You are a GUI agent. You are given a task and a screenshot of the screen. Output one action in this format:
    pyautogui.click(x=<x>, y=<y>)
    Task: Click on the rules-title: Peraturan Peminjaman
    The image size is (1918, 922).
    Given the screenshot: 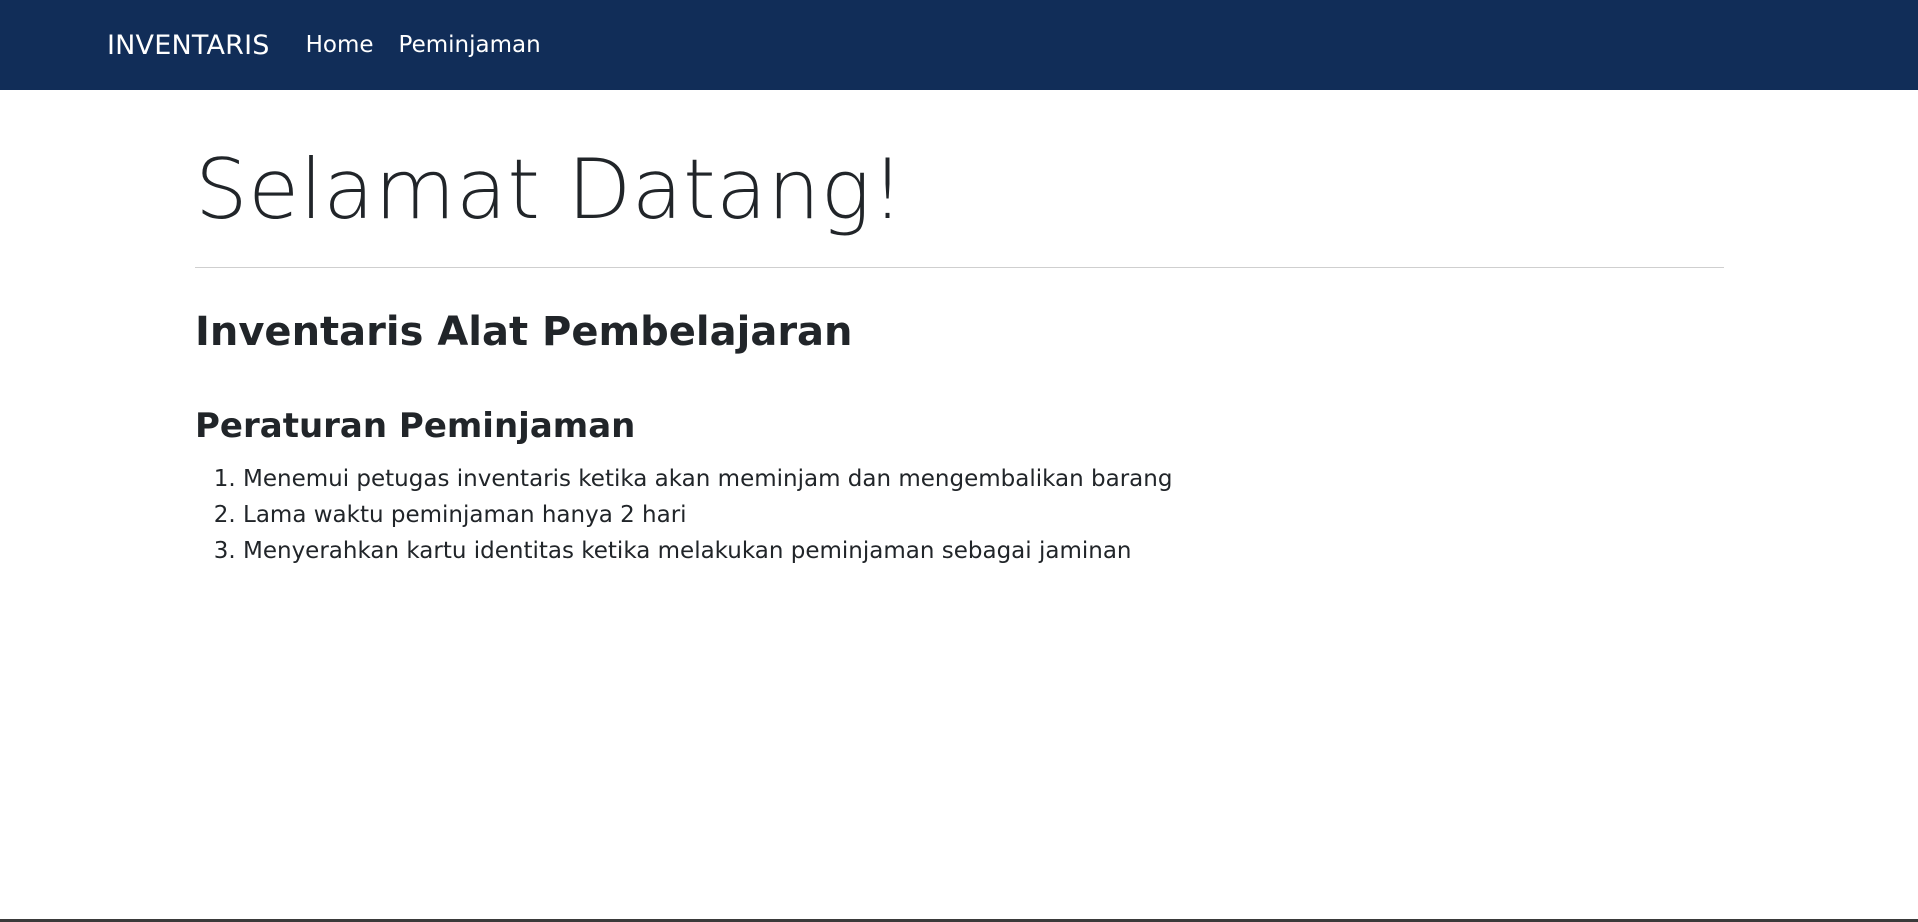 What is the action you would take?
    pyautogui.click(x=415, y=426)
    